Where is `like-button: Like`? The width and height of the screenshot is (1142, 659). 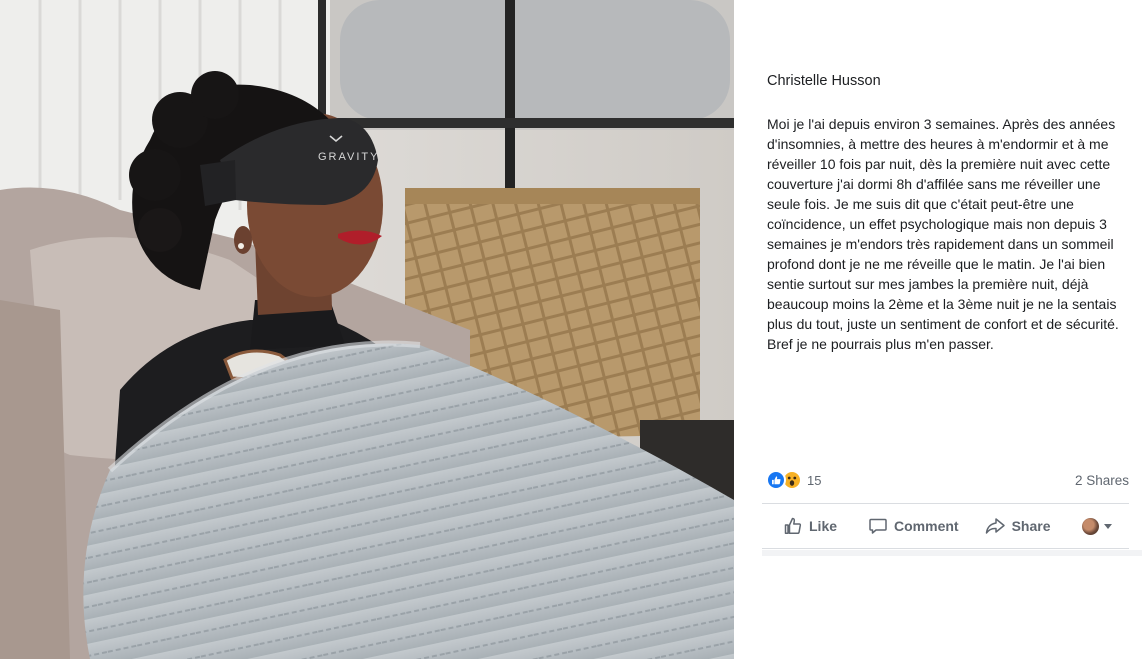 like-button: Like is located at coordinates (810, 526).